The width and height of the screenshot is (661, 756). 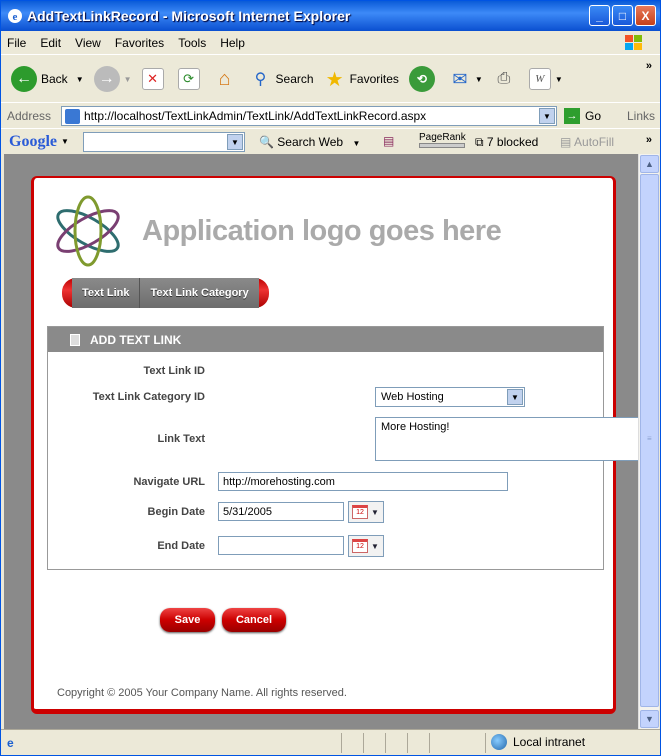 I want to click on maximize-button: □, so click(x=622, y=15).